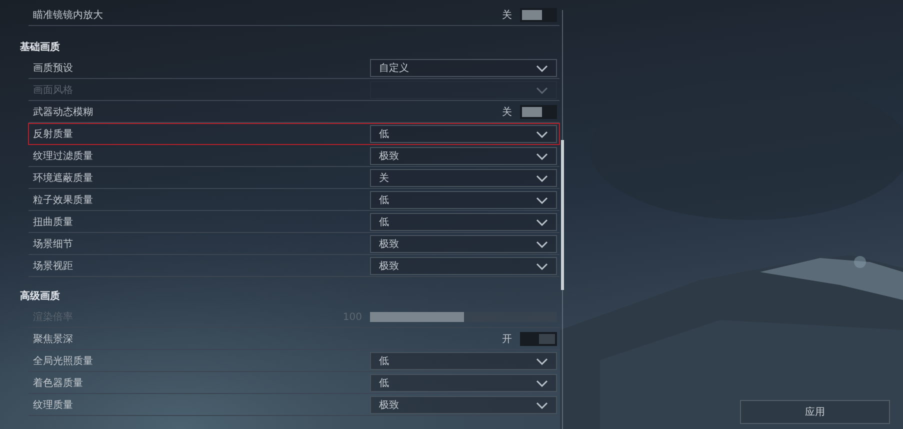 This screenshot has height=429, width=903. What do you see at coordinates (53, 245) in the screenshot?
I see `setting-label: 场景细节` at bounding box center [53, 245].